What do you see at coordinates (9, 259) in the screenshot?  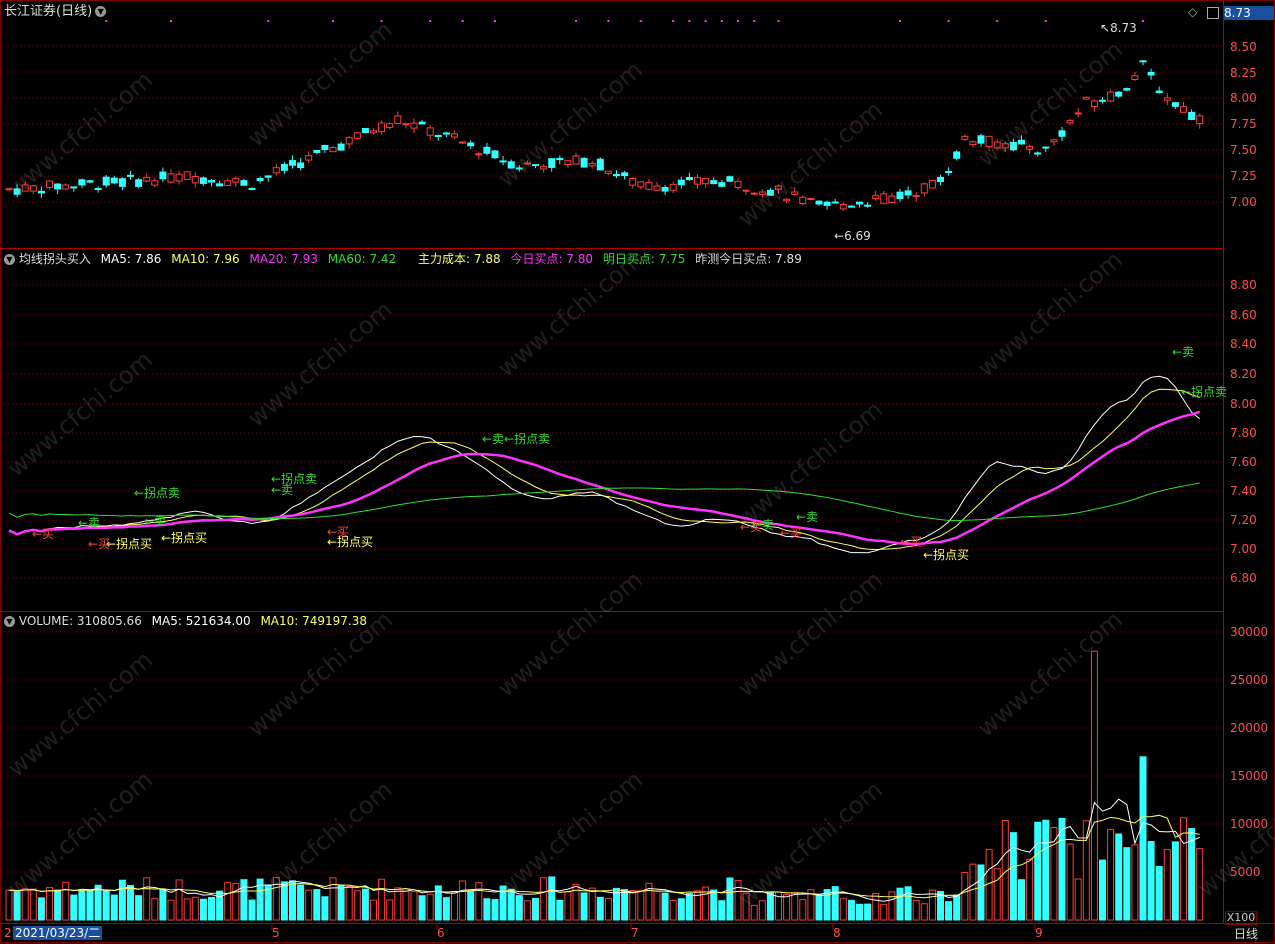 I see `indicator-dropdown-icon: ▼` at bounding box center [9, 259].